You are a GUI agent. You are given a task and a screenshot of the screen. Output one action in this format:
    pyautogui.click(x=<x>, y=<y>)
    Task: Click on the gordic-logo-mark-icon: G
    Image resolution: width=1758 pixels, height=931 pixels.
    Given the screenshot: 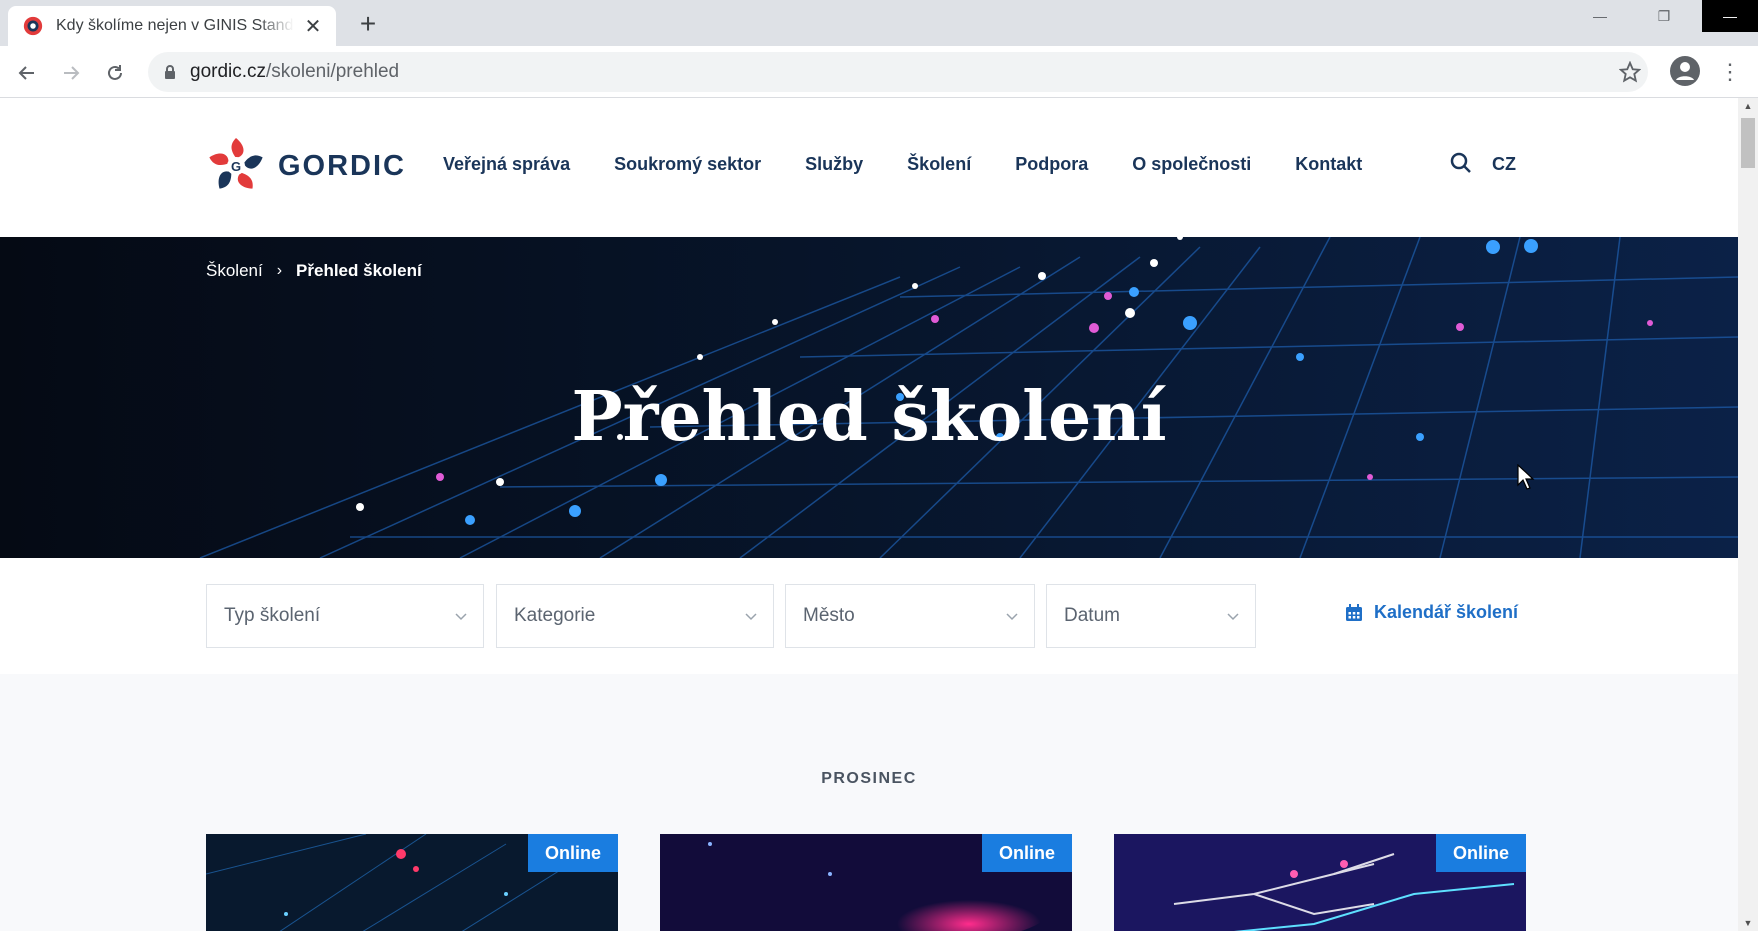 What is the action you would take?
    pyautogui.click(x=236, y=163)
    